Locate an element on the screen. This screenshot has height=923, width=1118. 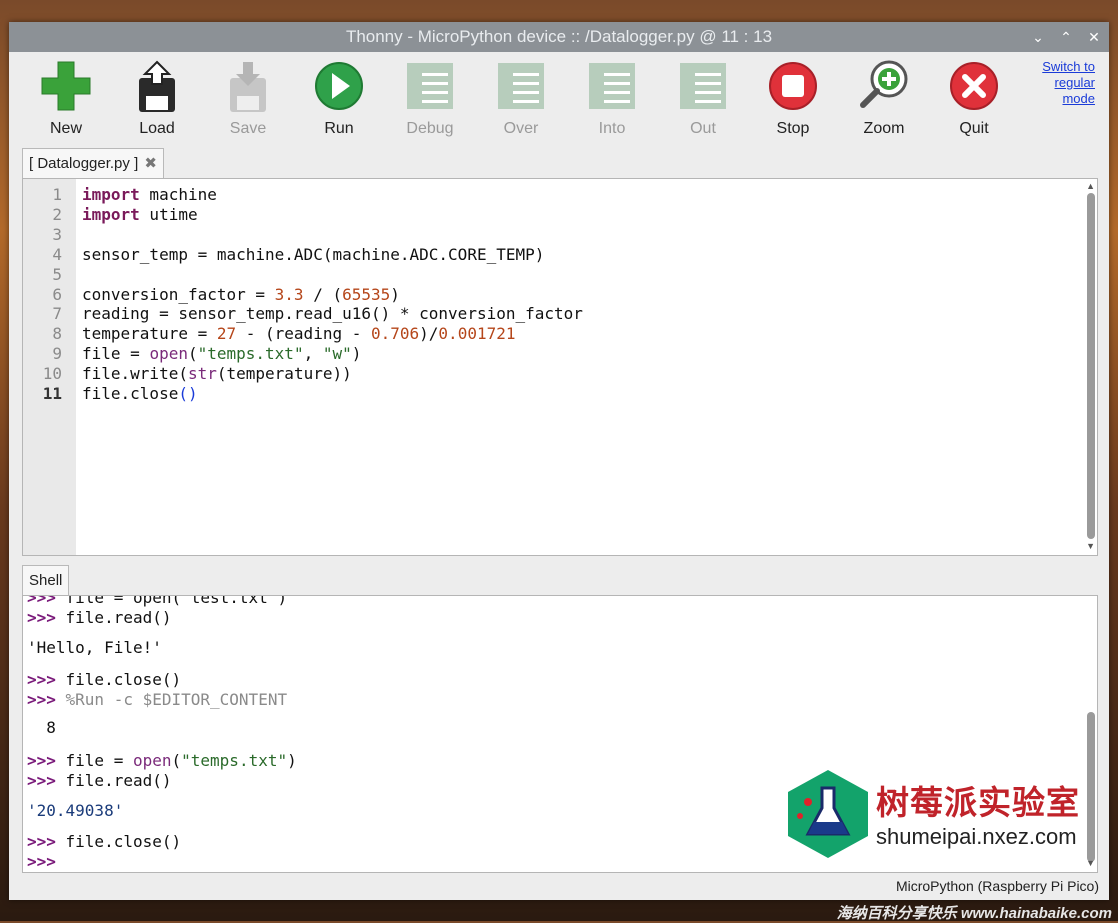
step-over-button: Over is located at coordinates (521, 98).